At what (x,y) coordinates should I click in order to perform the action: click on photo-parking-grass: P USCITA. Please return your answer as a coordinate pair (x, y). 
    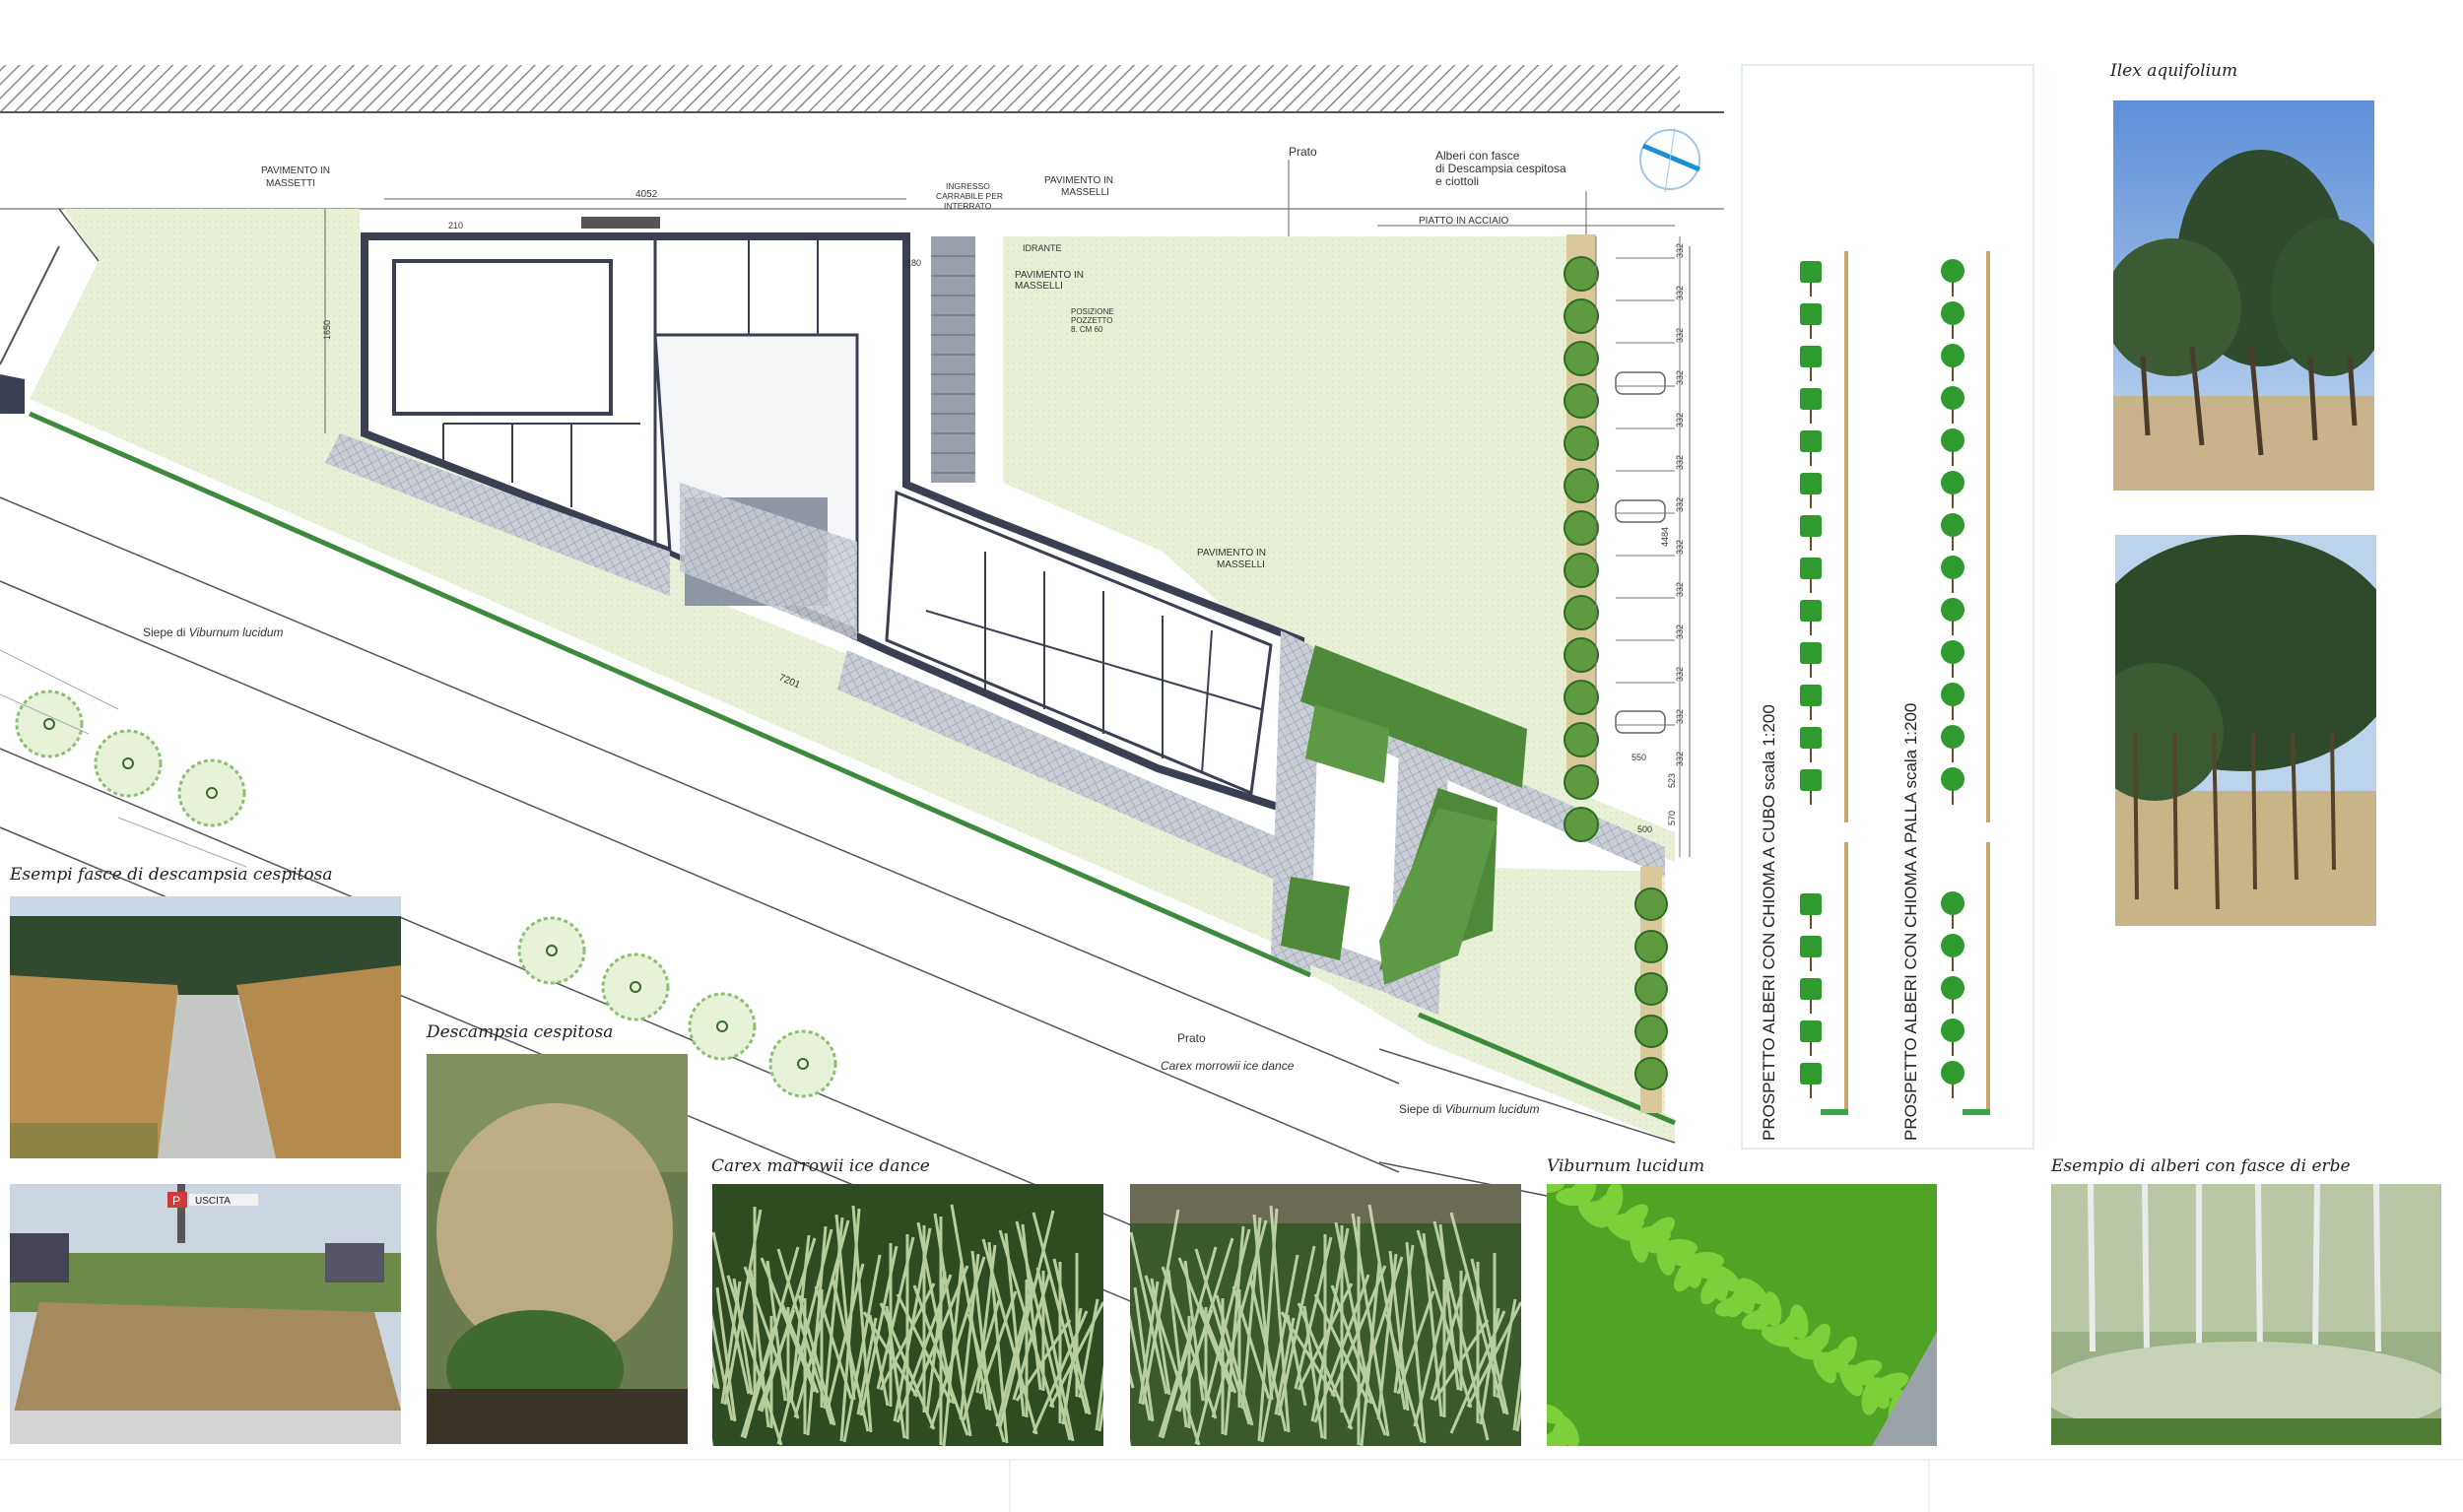
    Looking at the image, I should click on (205, 1314).